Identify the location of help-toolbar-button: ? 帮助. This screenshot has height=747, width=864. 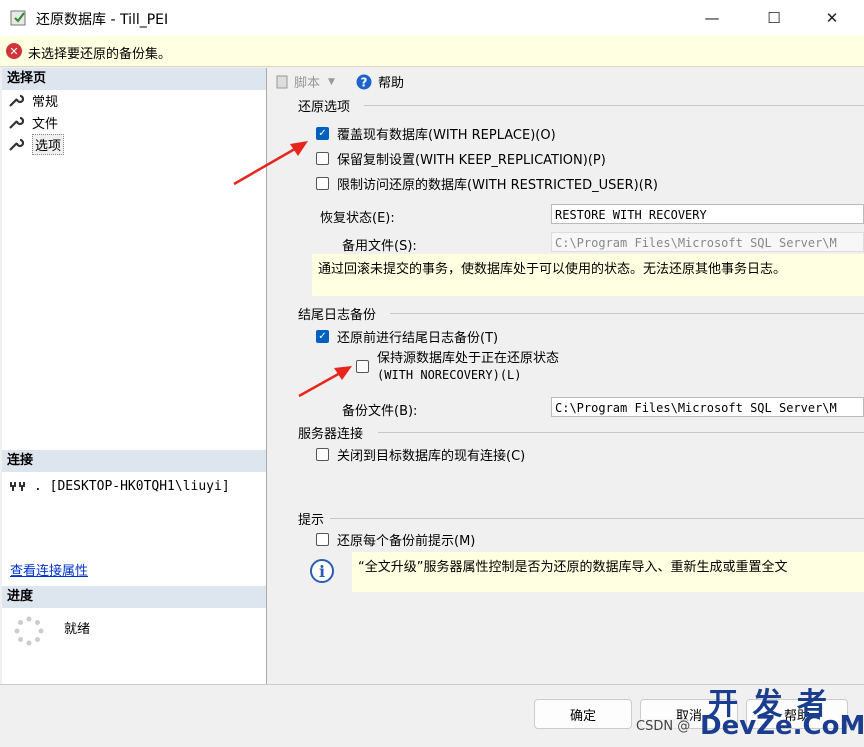
(380, 81).